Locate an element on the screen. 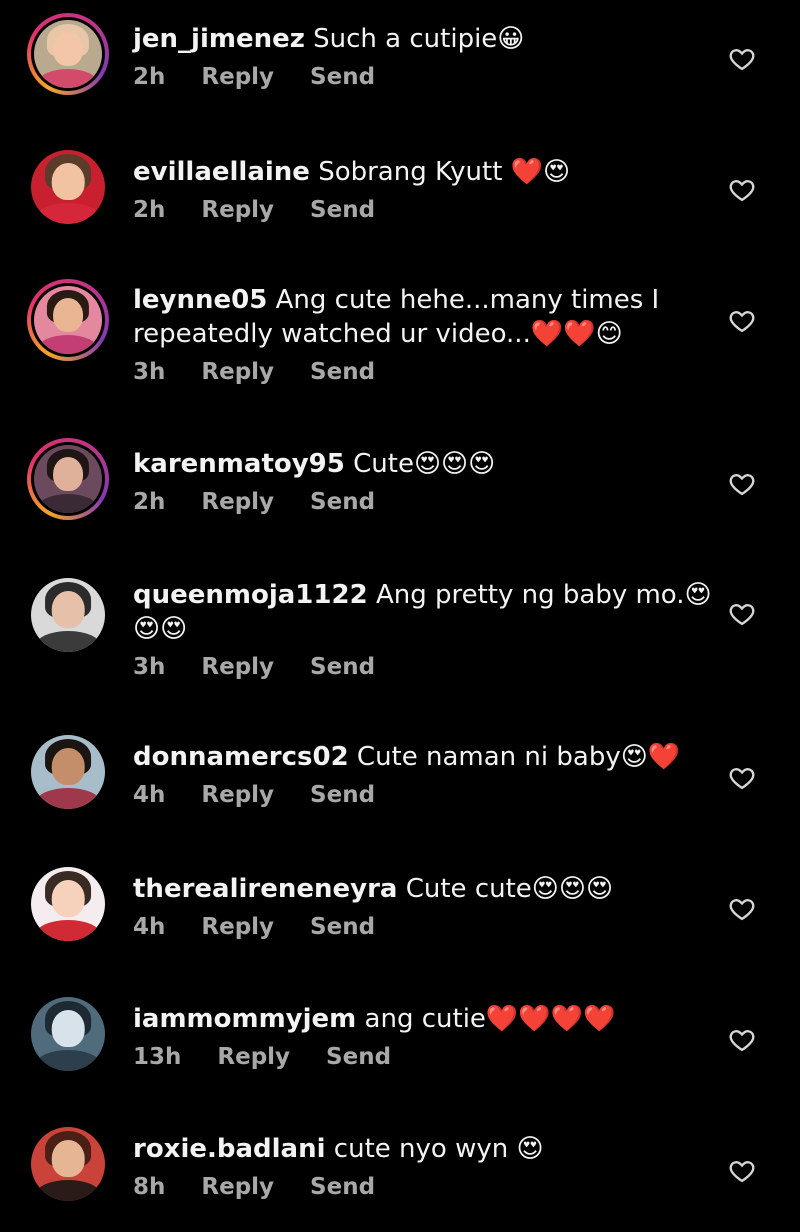 This screenshot has width=800, height=1232. comment-row: jen_jimenez Such a cutipie😀 2h Reply Send is located at coordinates (400, 54).